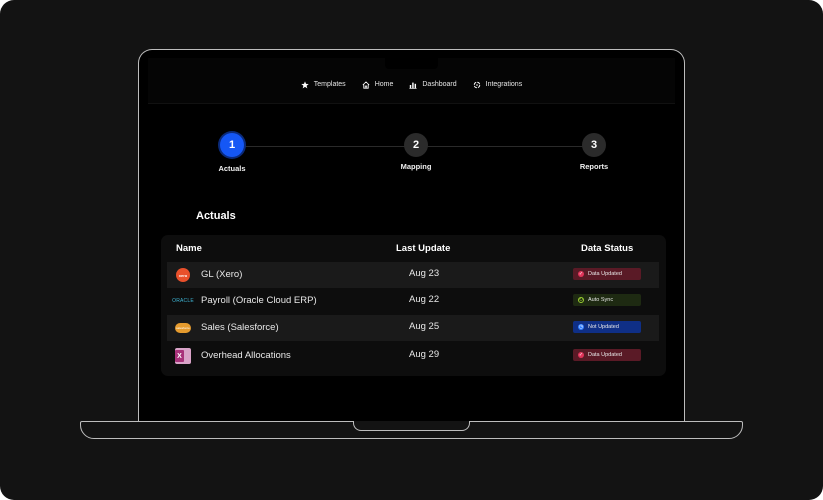 This screenshot has width=823, height=500. I want to click on step-label: Mapping, so click(416, 166).